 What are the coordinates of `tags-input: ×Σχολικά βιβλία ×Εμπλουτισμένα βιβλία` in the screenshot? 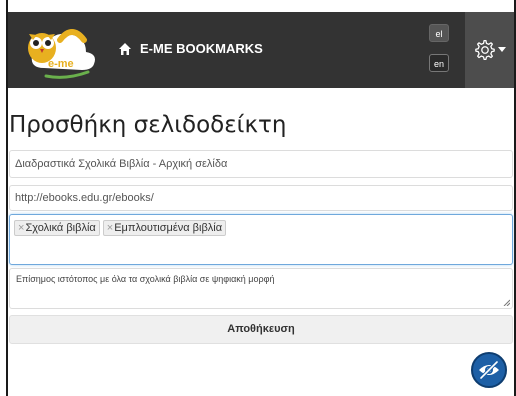 It's located at (261, 239).